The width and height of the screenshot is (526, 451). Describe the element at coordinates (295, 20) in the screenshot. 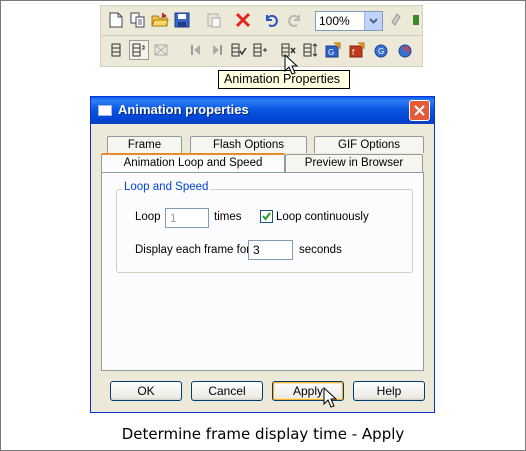

I see `redo-icon` at that location.